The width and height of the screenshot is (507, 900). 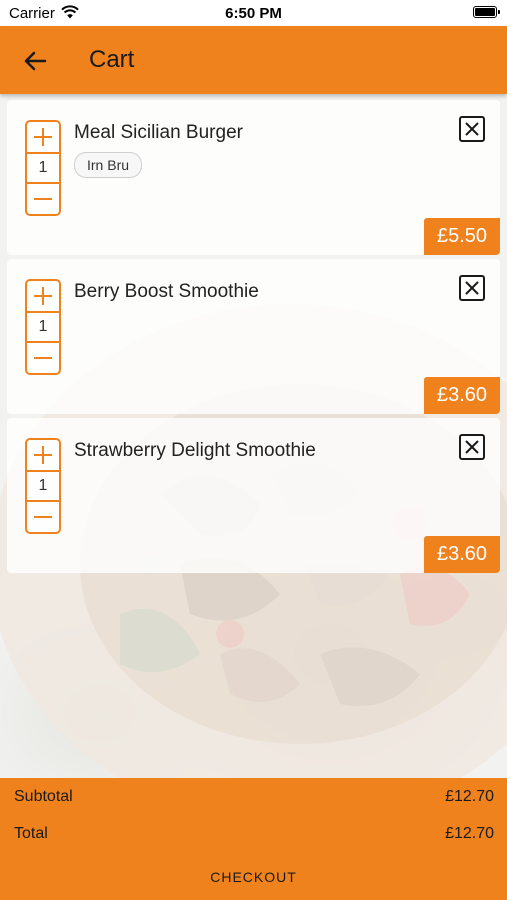 I want to click on app-header: Cart, so click(x=253, y=60).